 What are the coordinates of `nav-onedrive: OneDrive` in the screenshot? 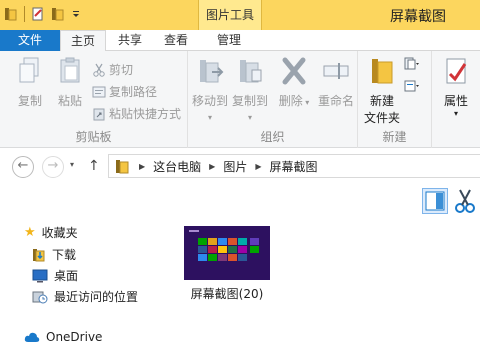 It's located at (63, 337).